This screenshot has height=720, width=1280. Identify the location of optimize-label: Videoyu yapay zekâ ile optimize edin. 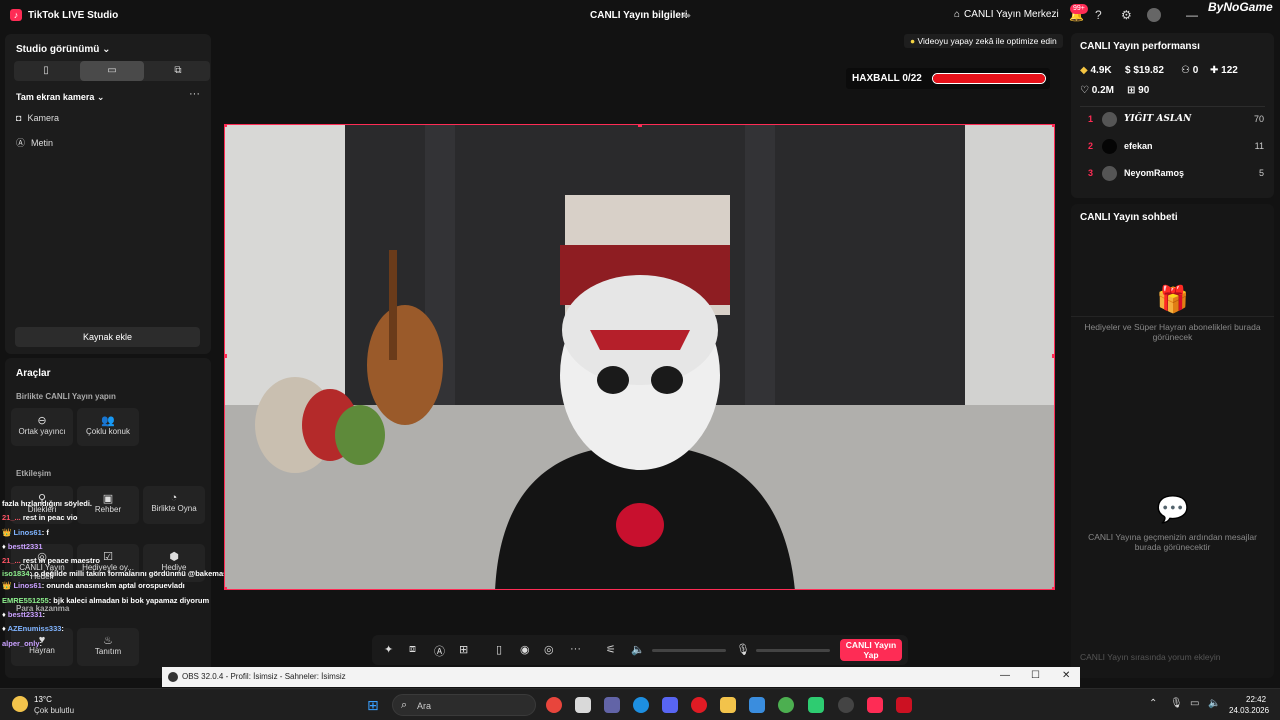
(987, 41).